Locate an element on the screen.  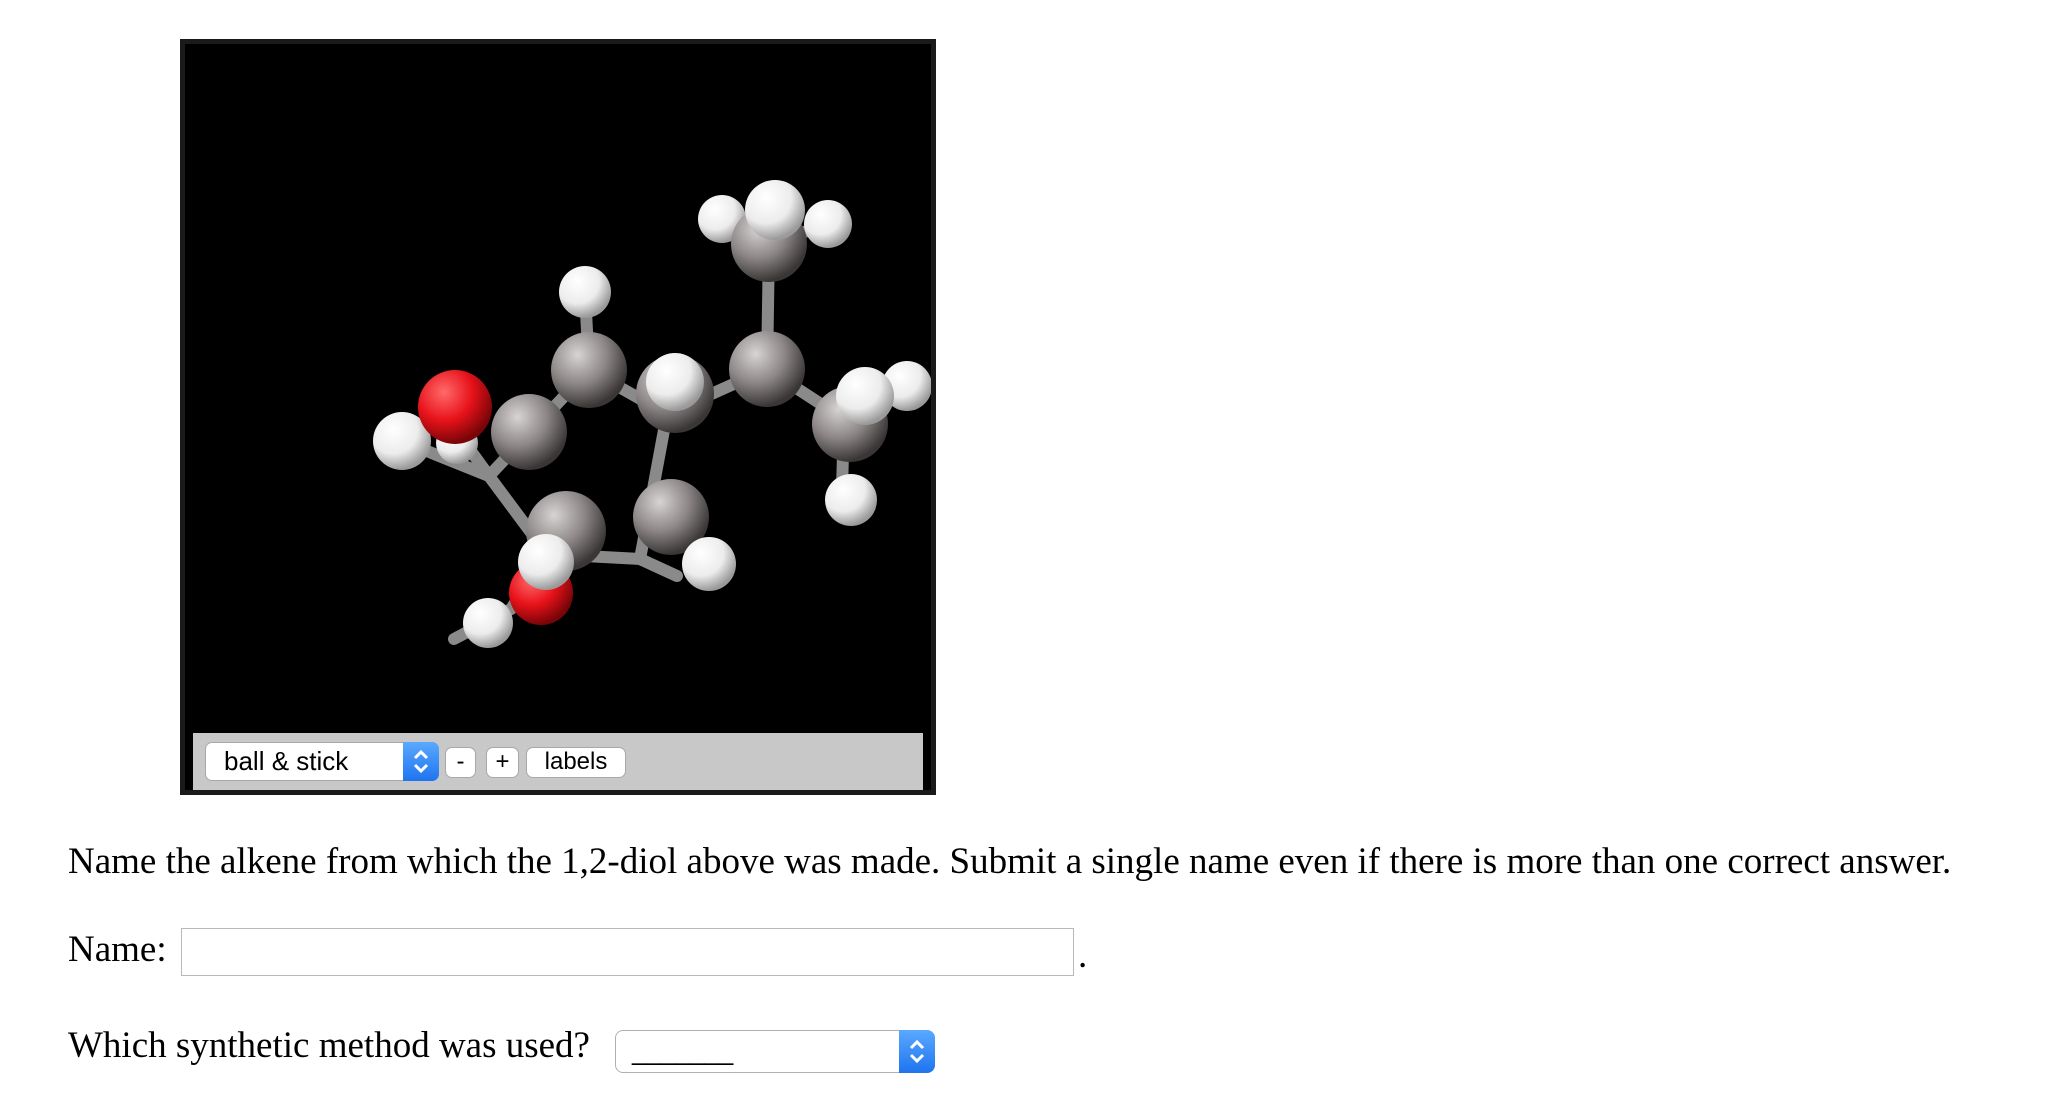
name-label: Name: is located at coordinates (117, 949).